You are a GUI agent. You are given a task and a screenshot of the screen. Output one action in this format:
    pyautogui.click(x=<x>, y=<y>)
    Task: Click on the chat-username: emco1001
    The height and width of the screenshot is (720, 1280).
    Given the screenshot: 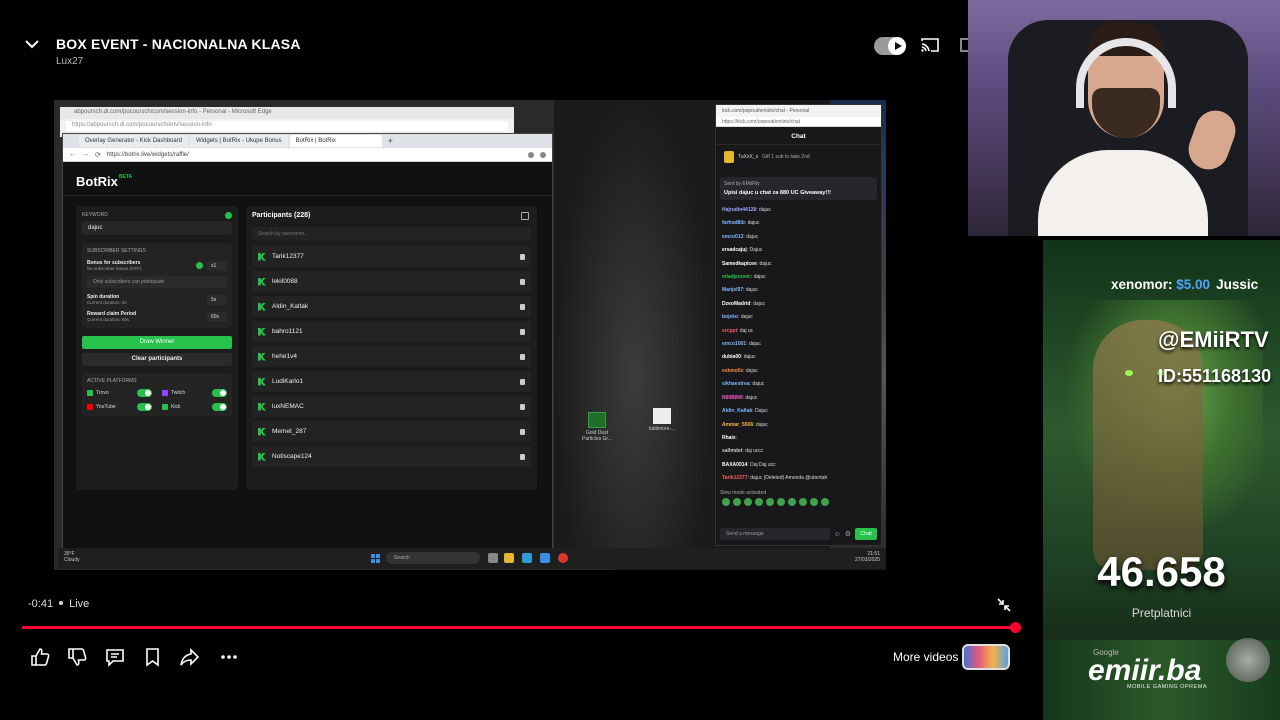 What is the action you would take?
    pyautogui.click(x=734, y=344)
    